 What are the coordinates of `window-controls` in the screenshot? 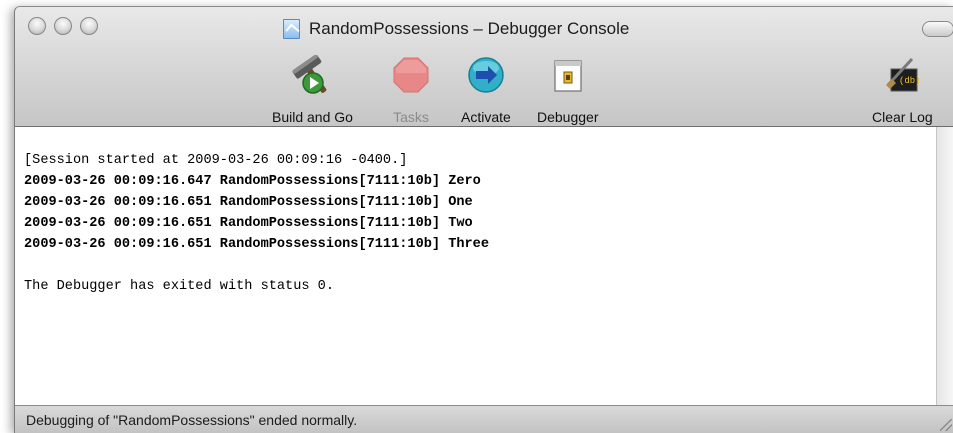 It's located at (63, 26).